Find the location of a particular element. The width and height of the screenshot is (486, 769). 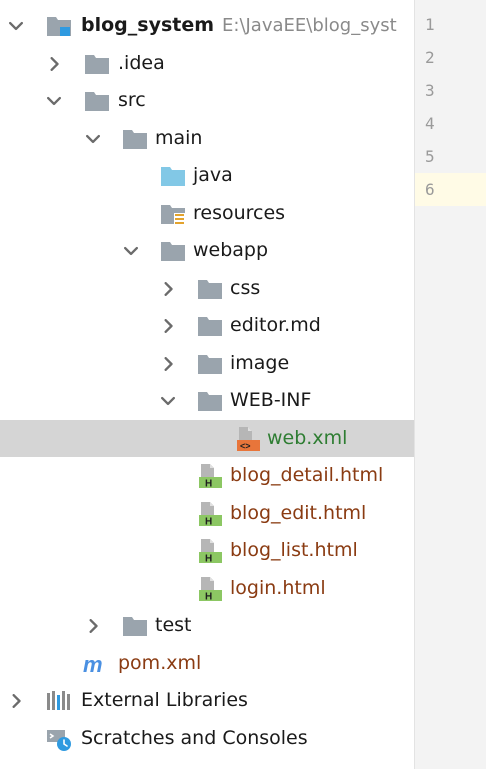

tree-node-label: pom.xml is located at coordinates (160, 663).